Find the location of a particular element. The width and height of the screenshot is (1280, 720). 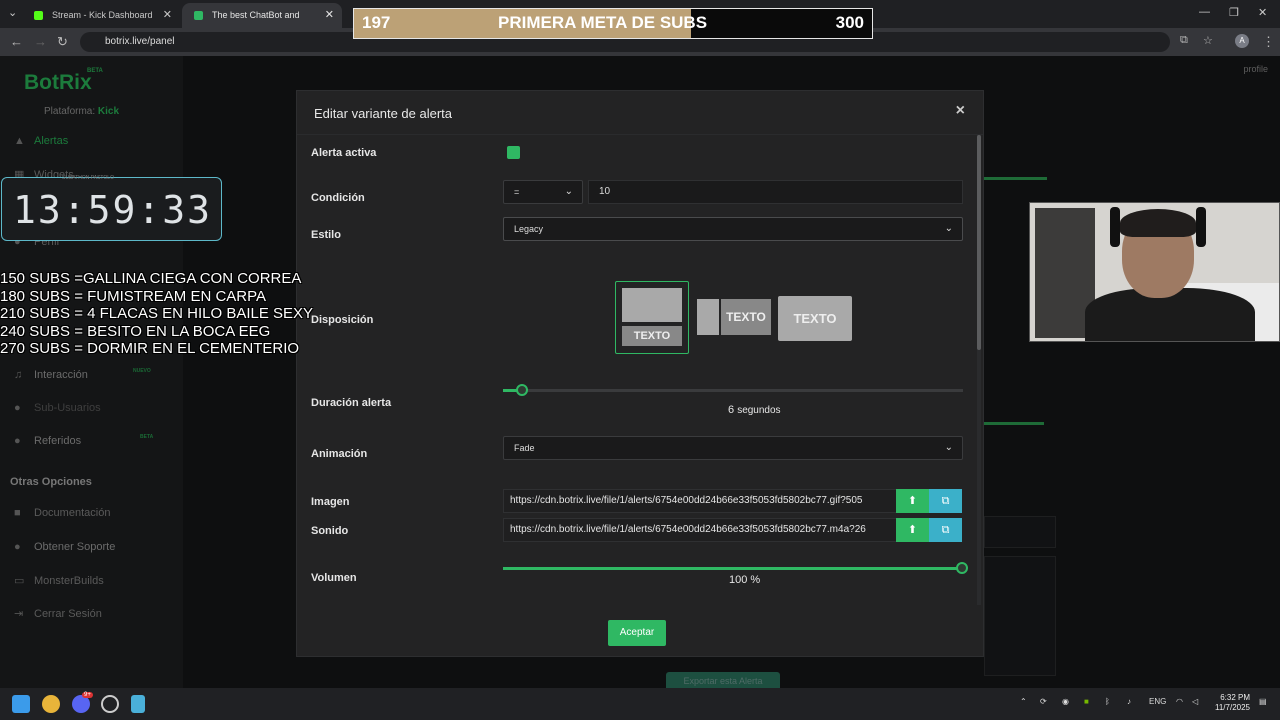

duration-slider-handle is located at coordinates (522, 390).